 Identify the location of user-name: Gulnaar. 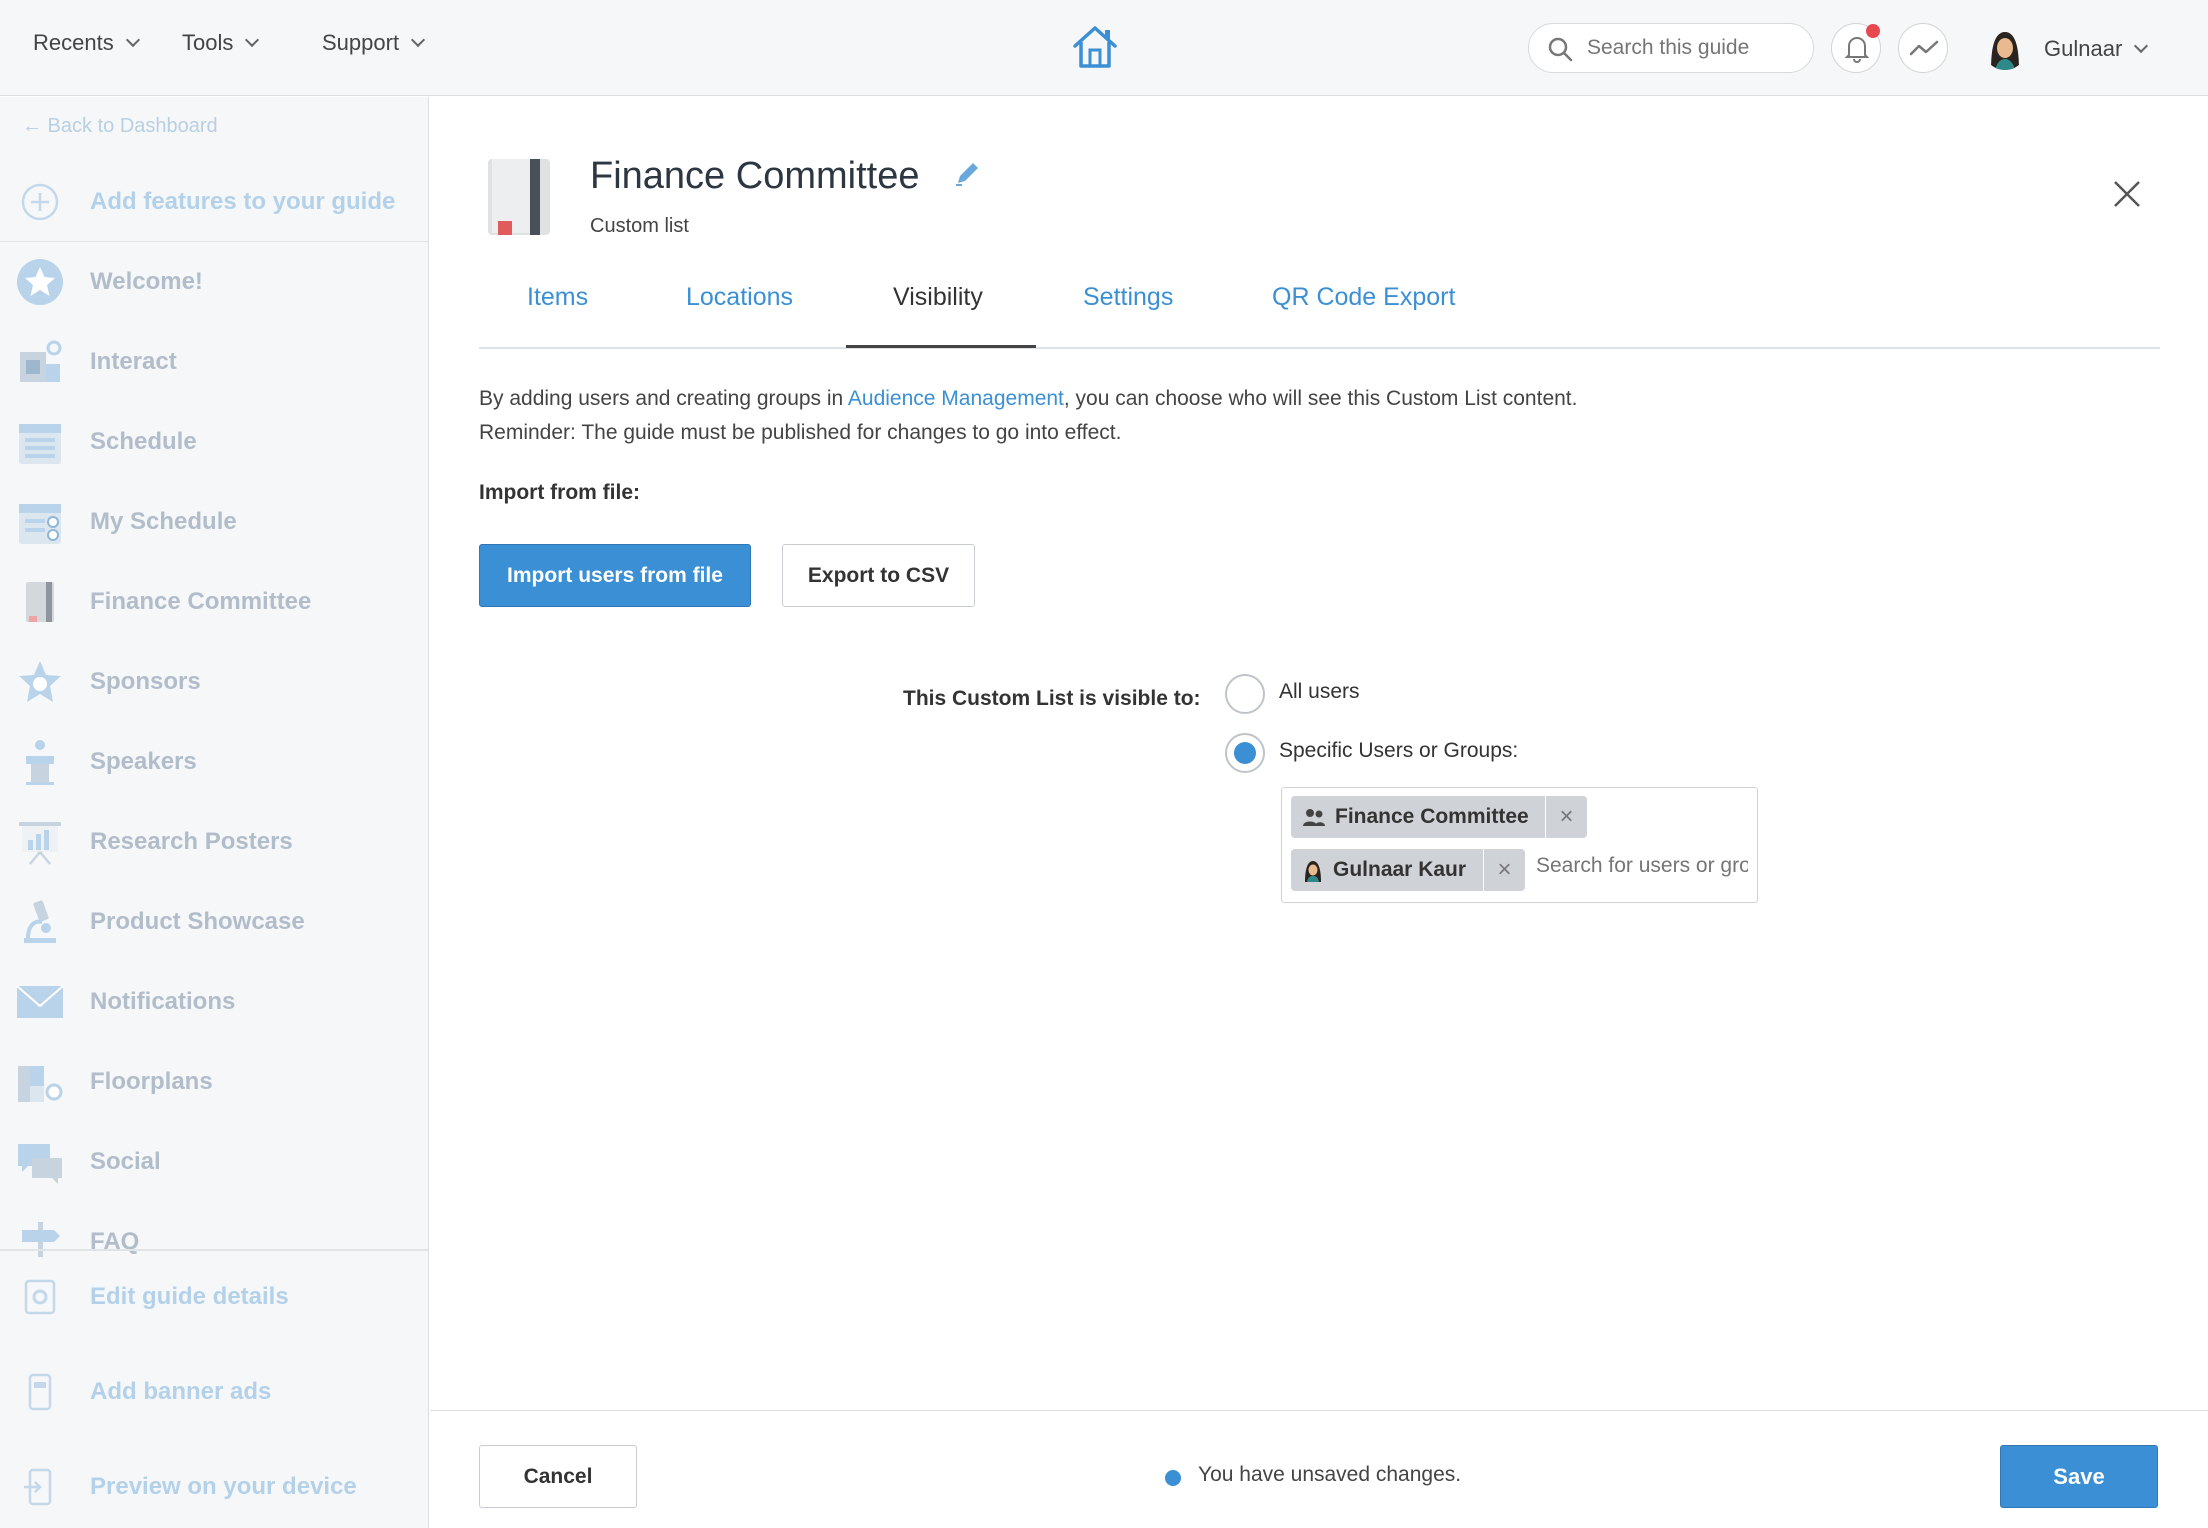
(2083, 48).